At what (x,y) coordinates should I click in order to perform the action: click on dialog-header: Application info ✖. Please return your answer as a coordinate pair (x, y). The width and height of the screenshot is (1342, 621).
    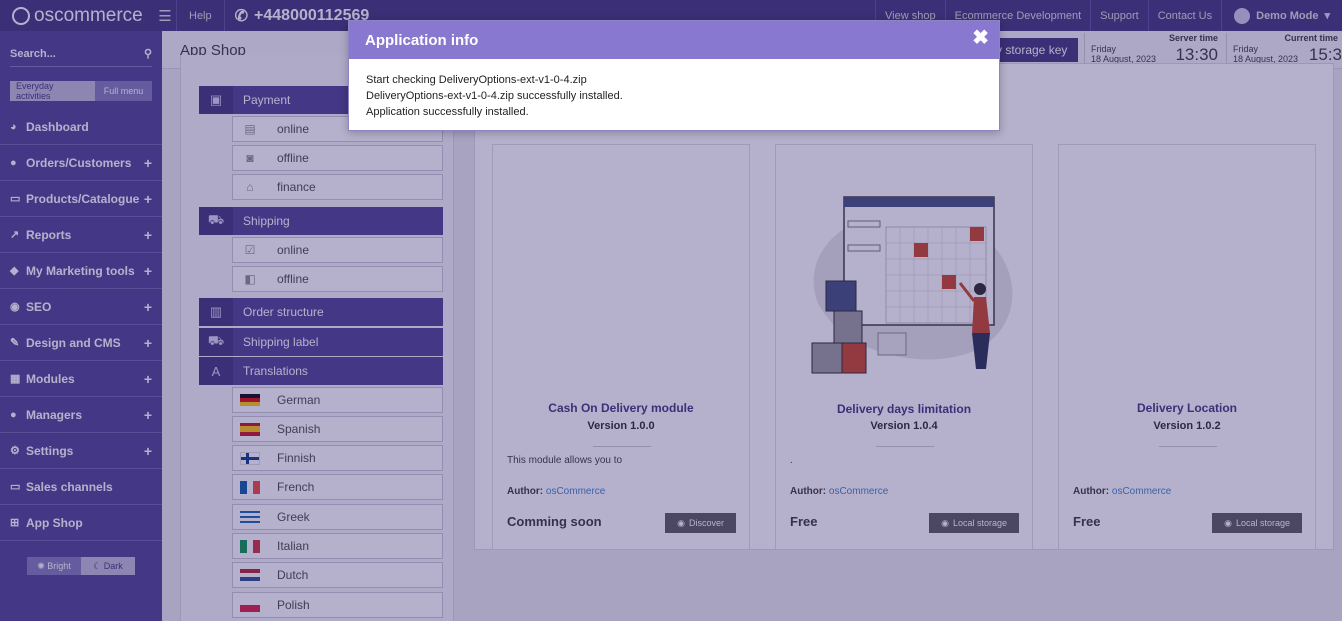
    Looking at the image, I should click on (674, 40).